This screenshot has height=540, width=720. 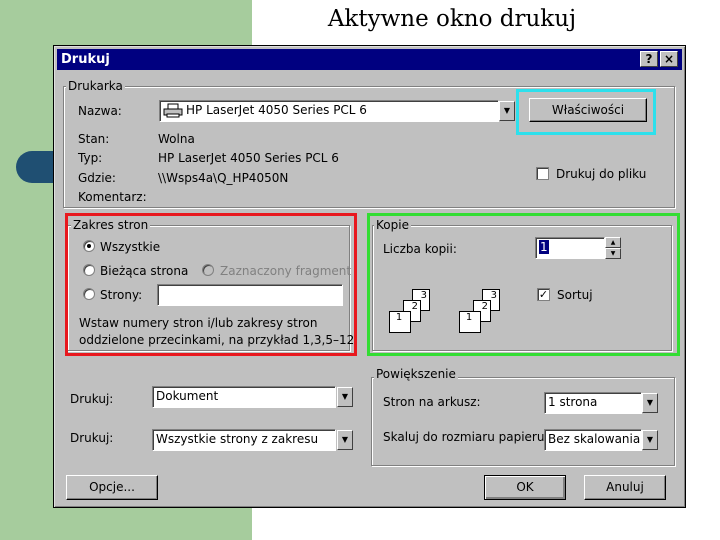 I want to click on page-range-highlight, so click(x=211, y=284).